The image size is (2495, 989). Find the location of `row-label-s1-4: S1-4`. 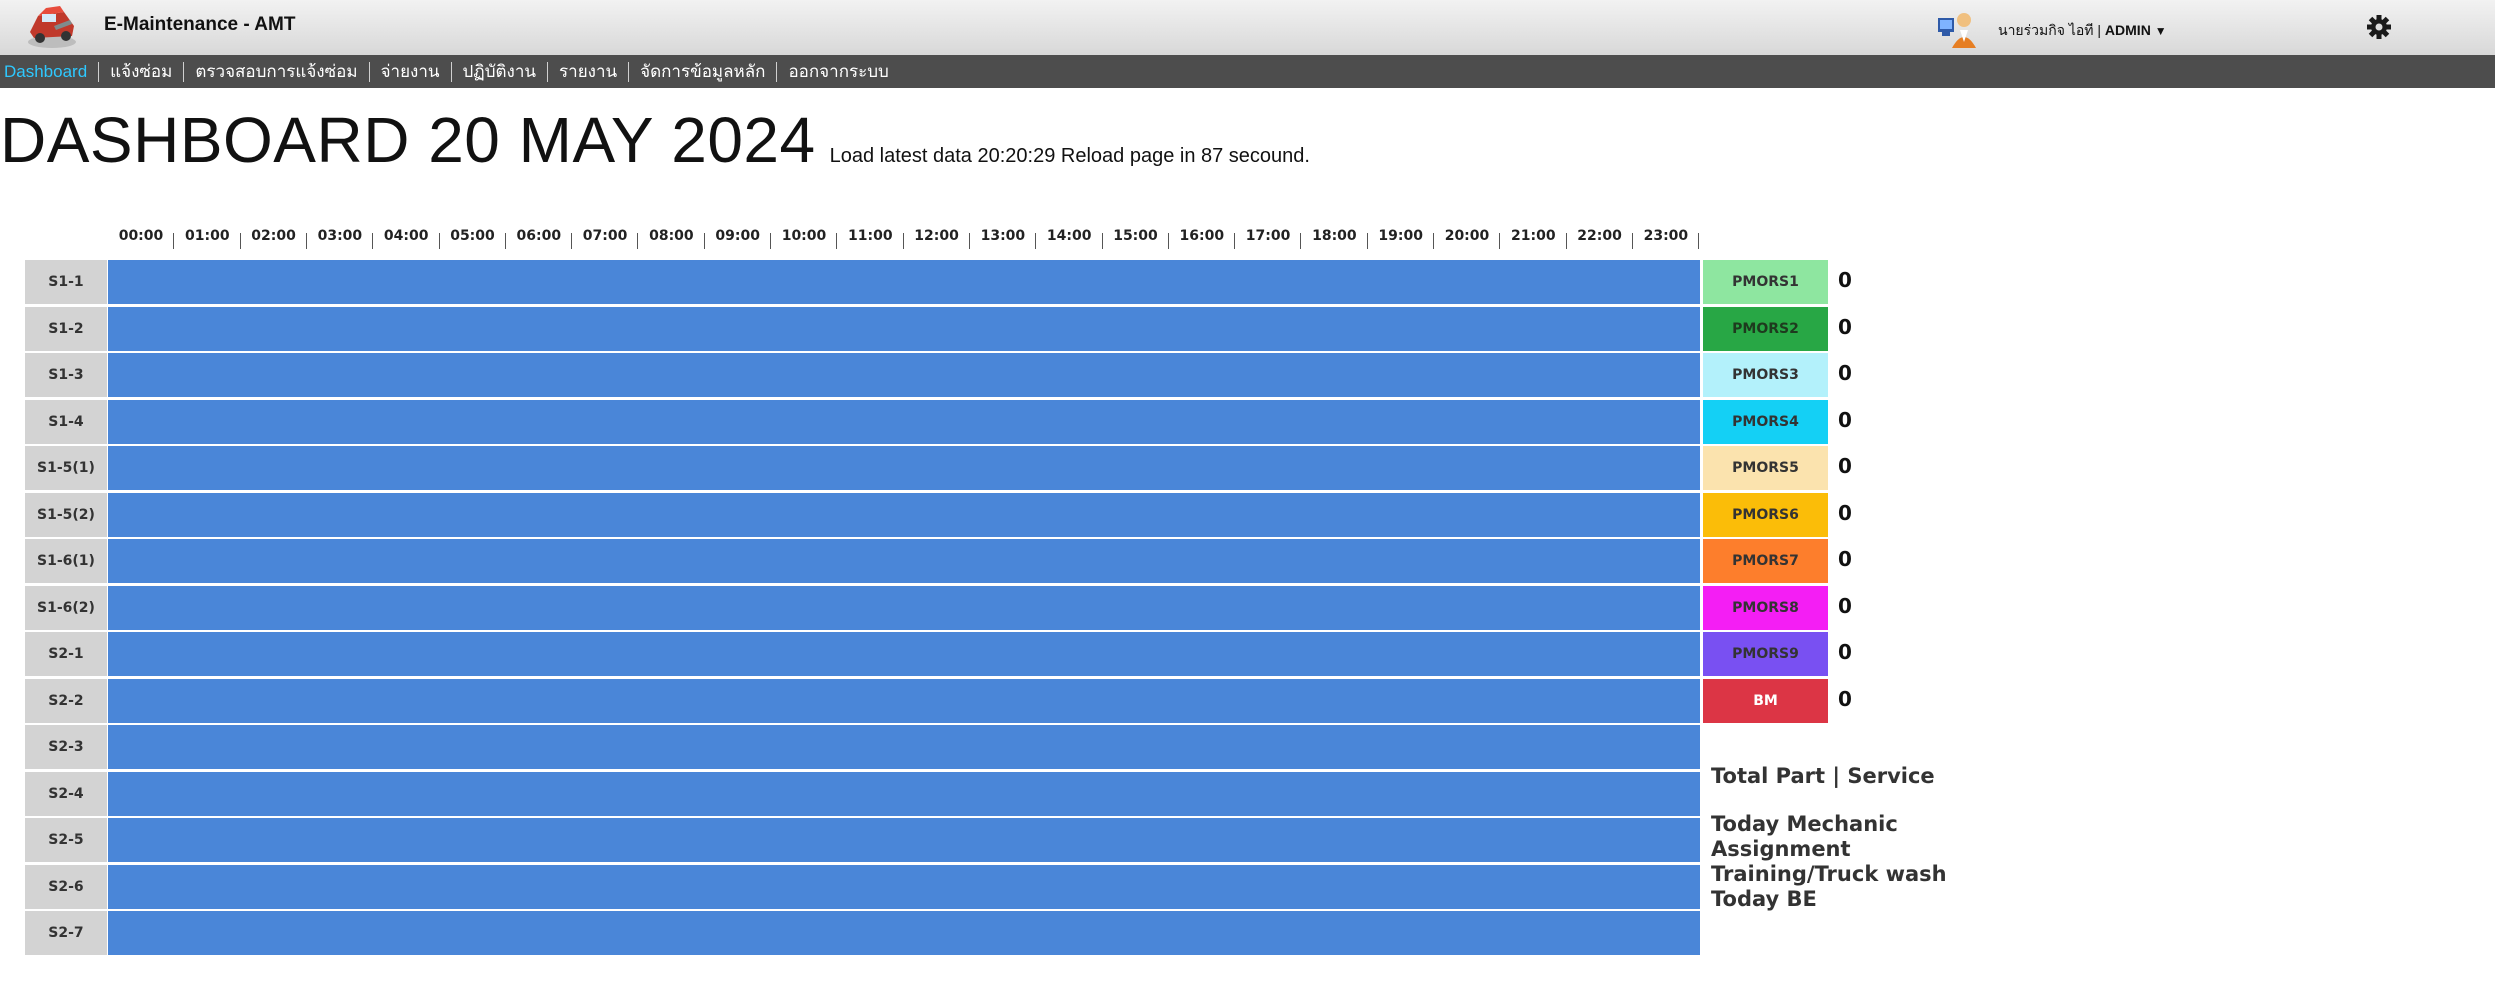

row-label-s1-4: S1-4 is located at coordinates (66, 422).